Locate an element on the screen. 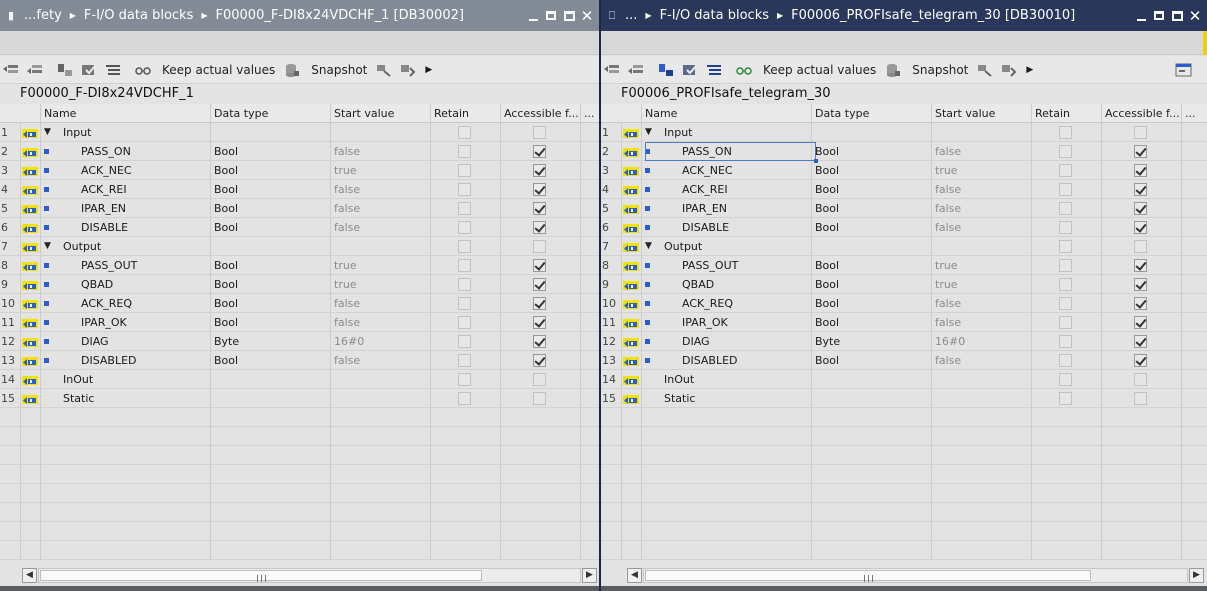 The width and height of the screenshot is (1207, 591). table-row: 3 ACK_NEC Bool true is located at coordinates (904, 170).